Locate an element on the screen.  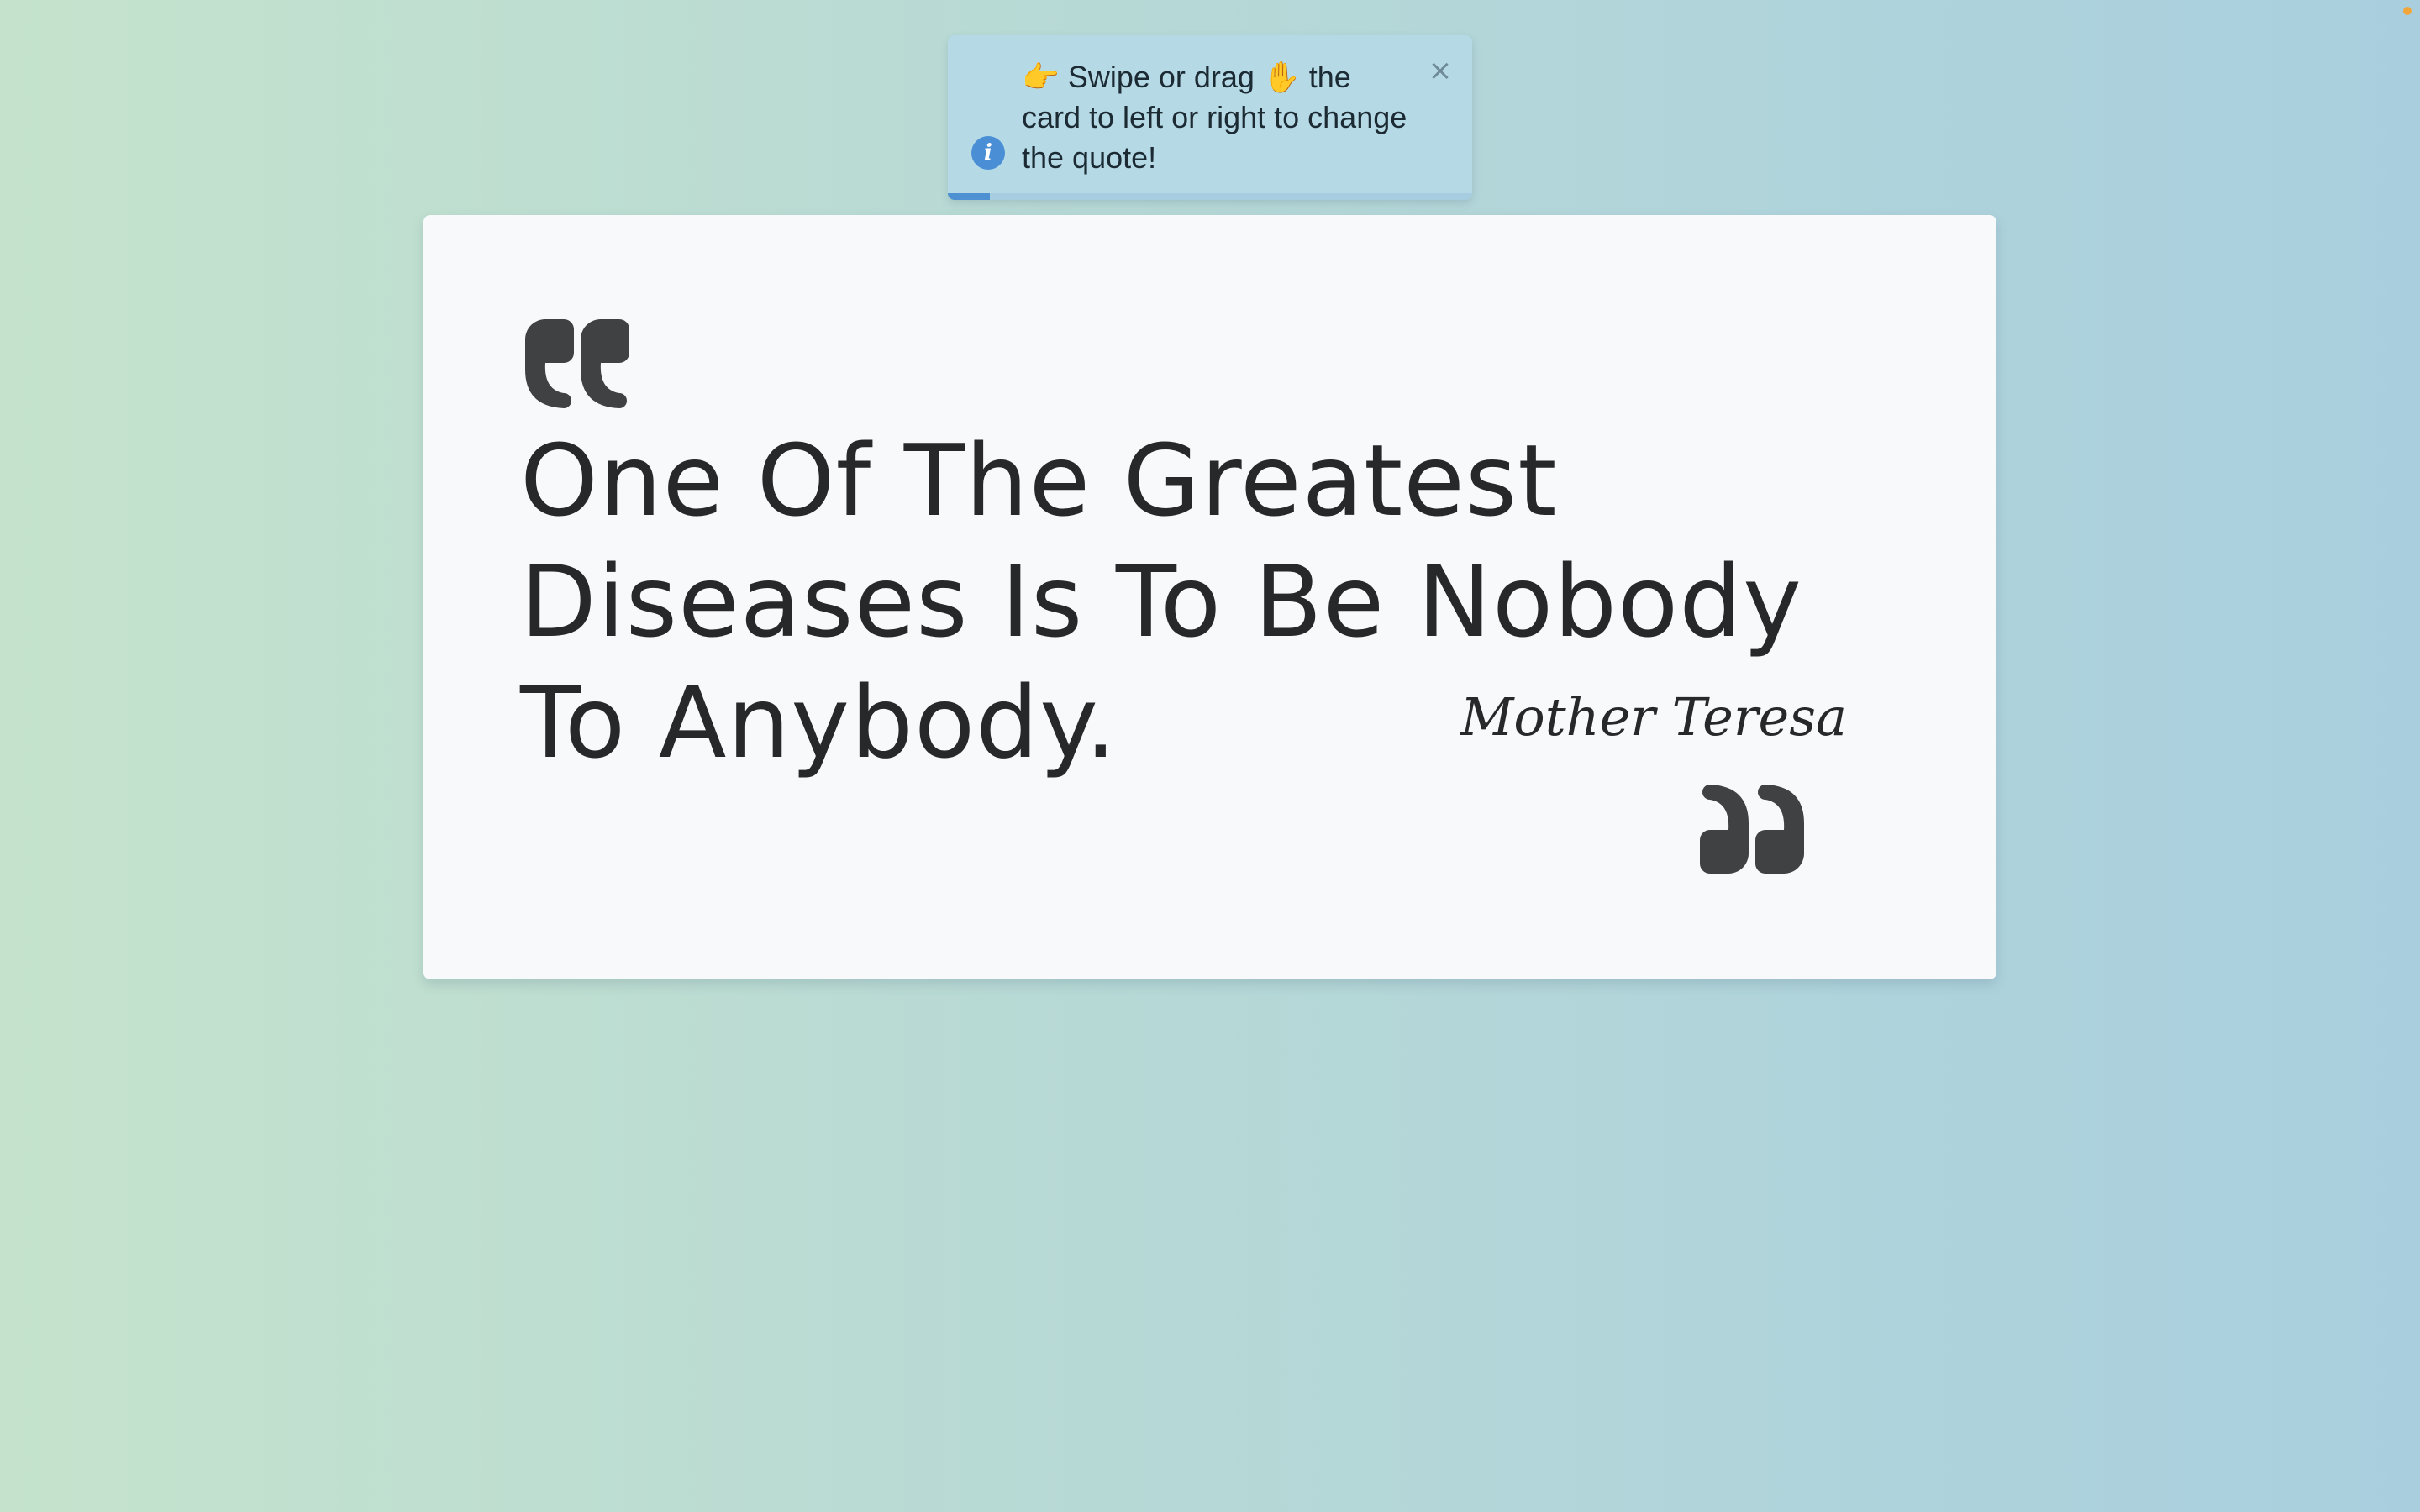
closing-quote-icon is located at coordinates (1752, 829).